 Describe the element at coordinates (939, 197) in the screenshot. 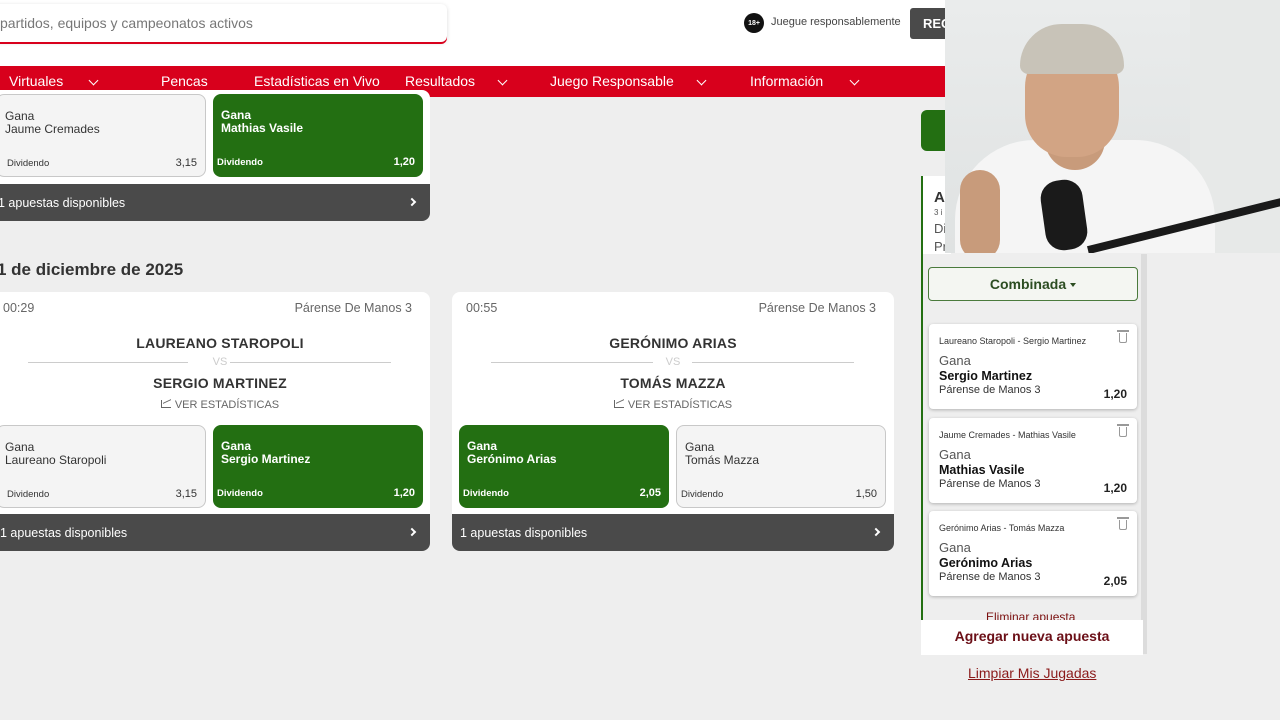

I see `betslip-summary-title: A` at that location.